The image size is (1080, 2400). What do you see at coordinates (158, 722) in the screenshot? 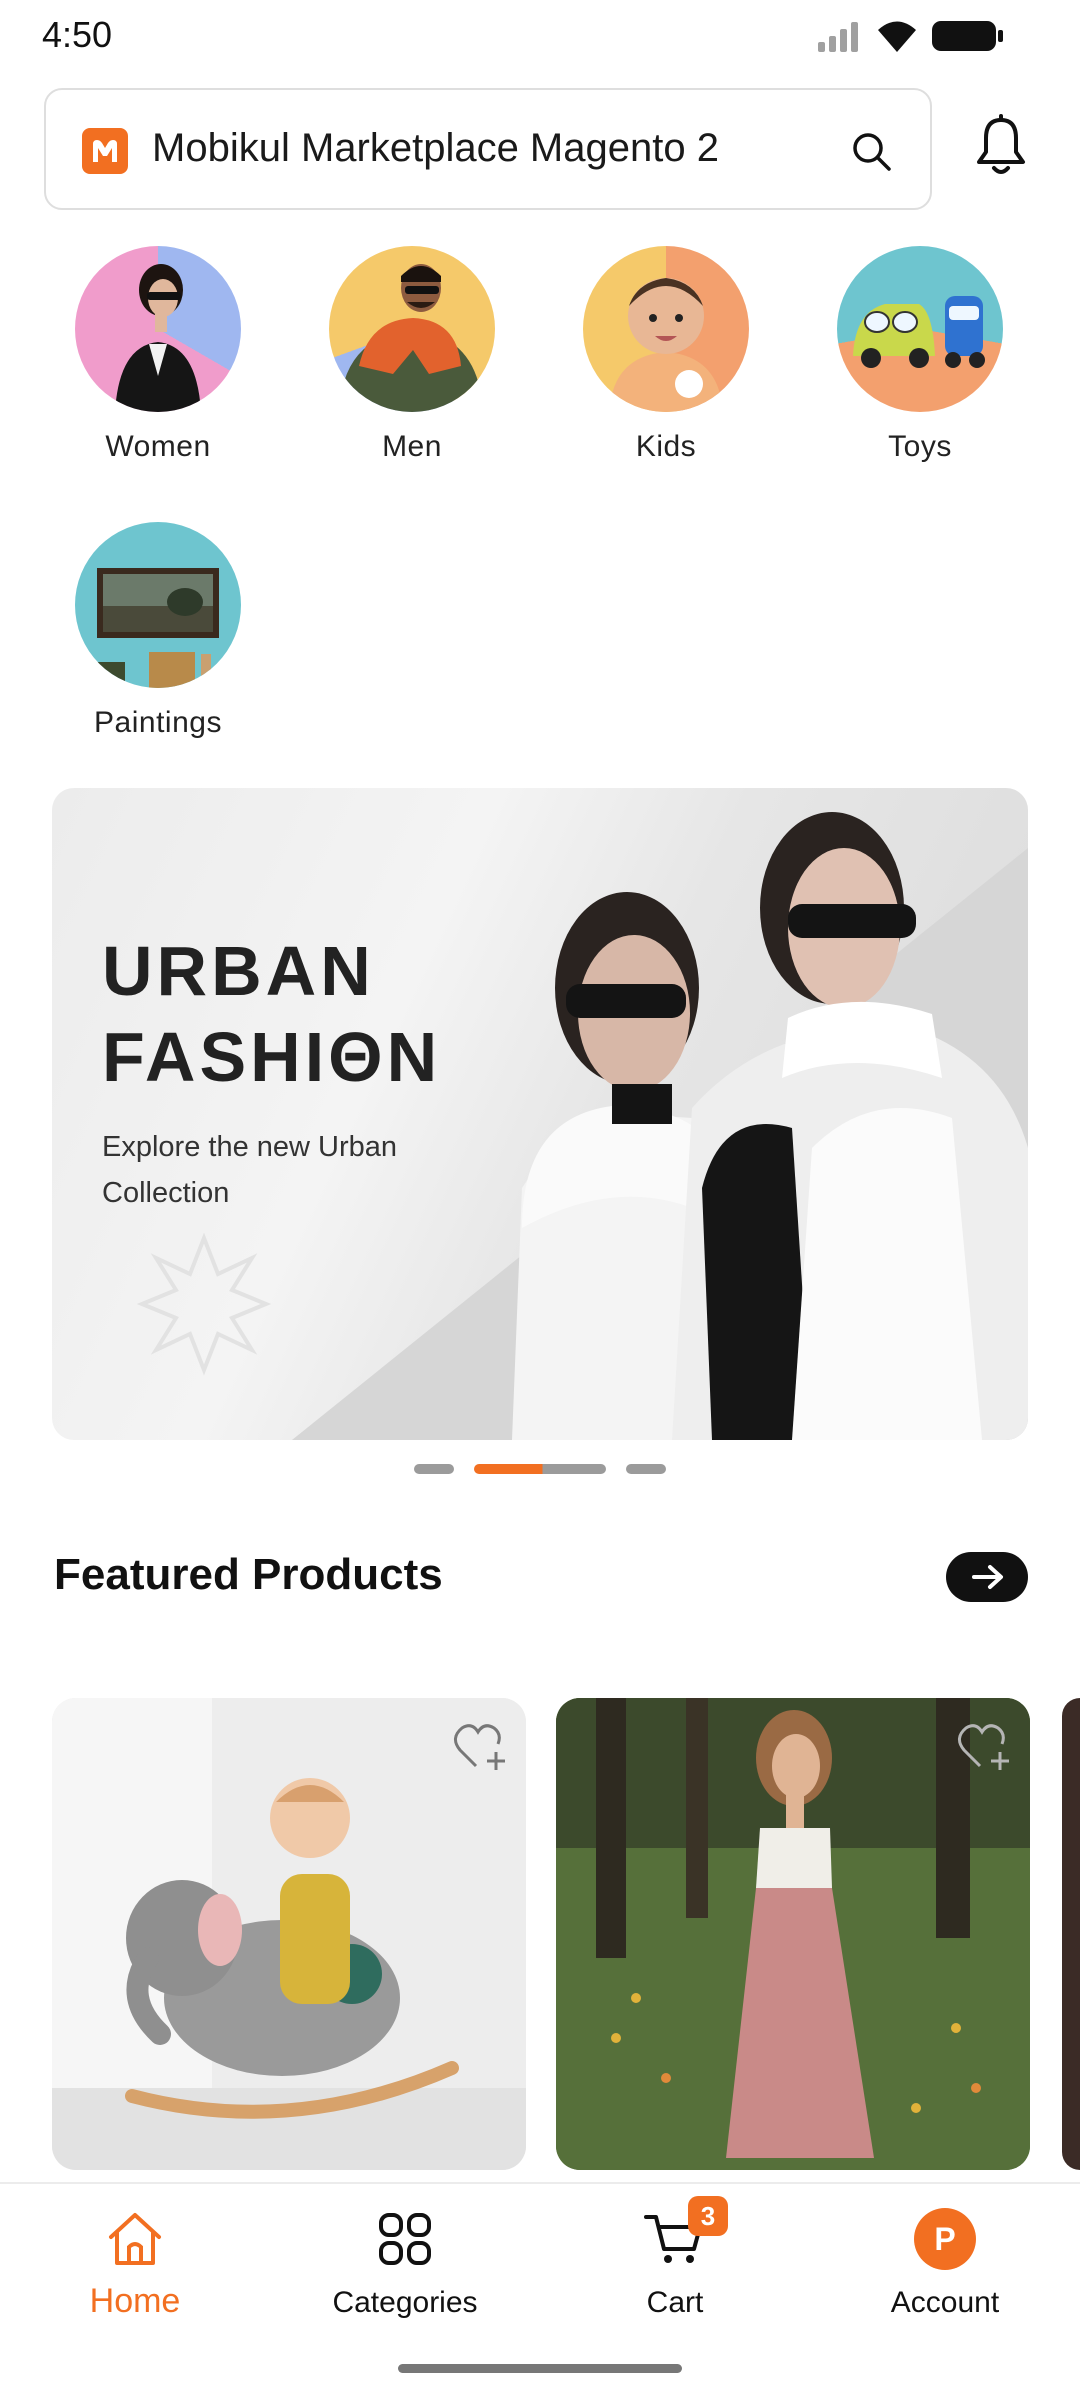
I see `category-label: Paintings` at bounding box center [158, 722].